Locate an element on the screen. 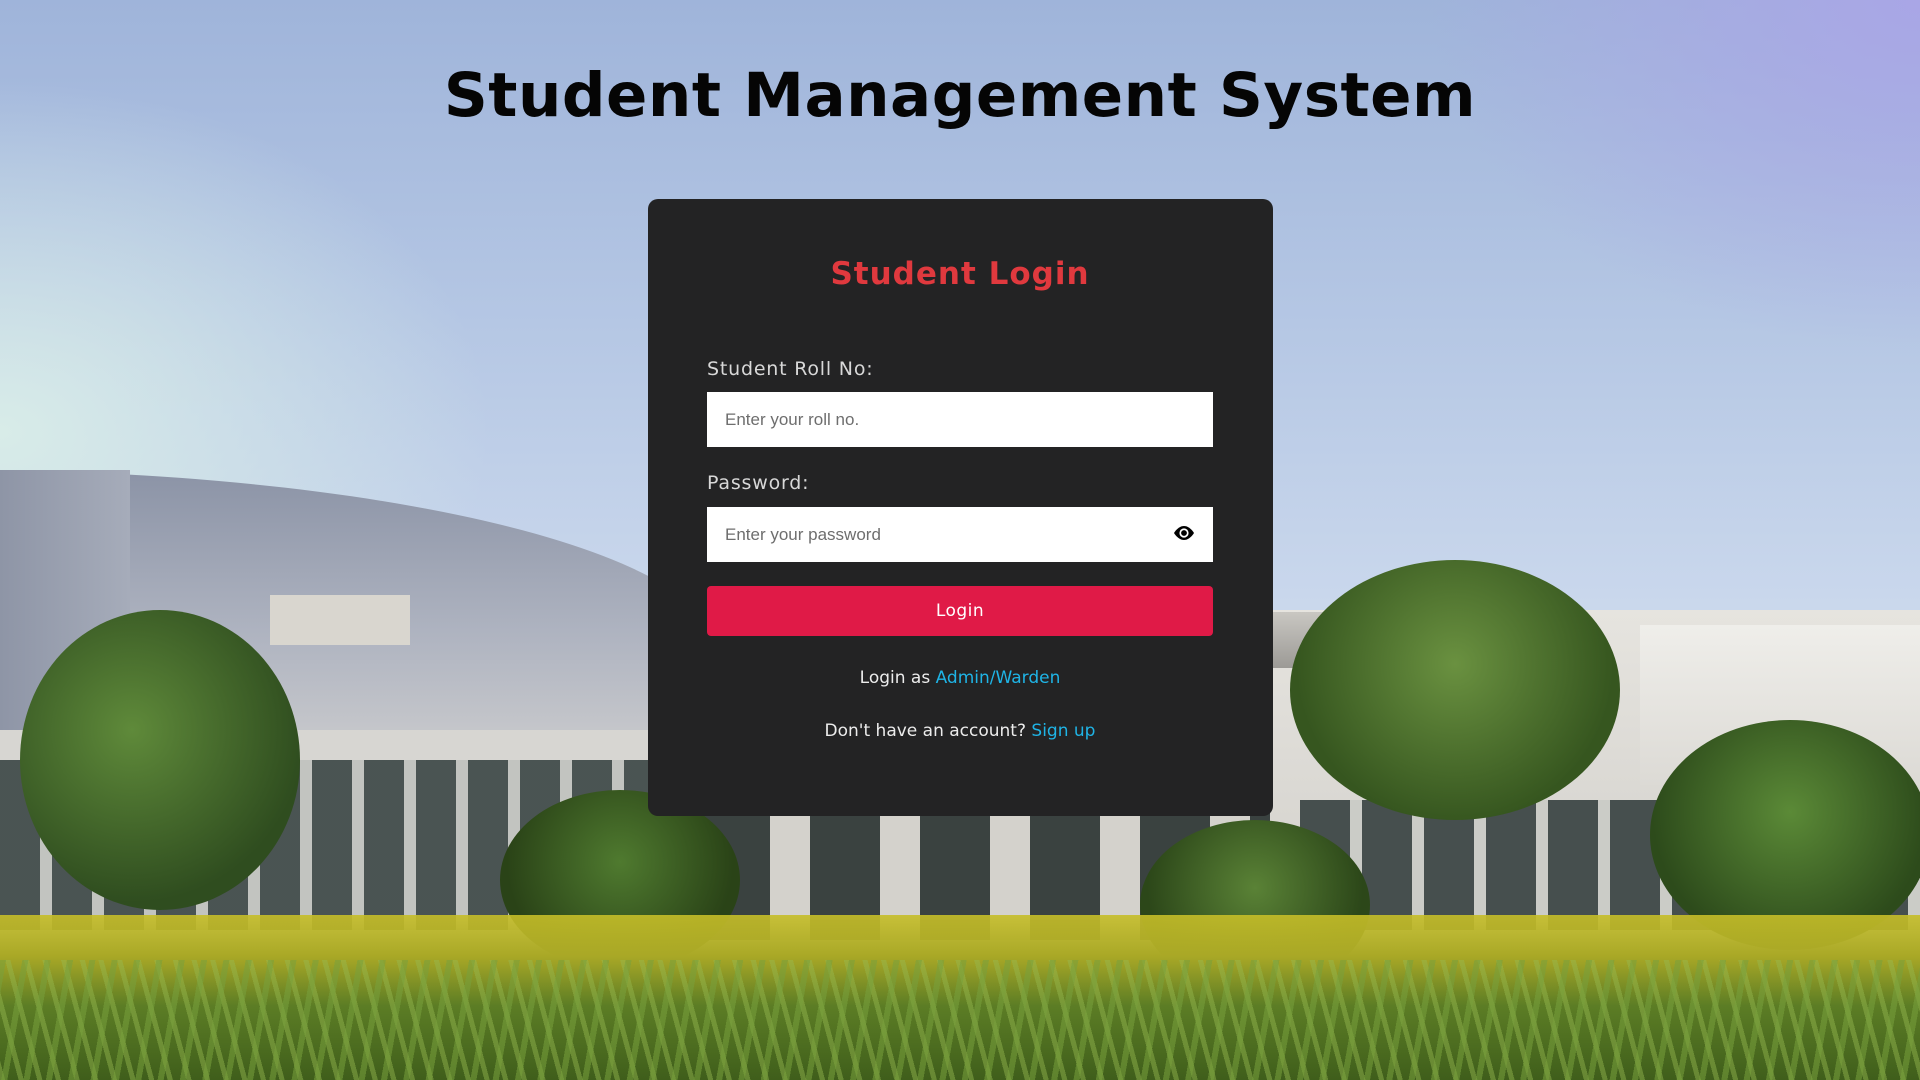 This screenshot has height=1080, width=1920. eye-icon is located at coordinates (1184, 533).